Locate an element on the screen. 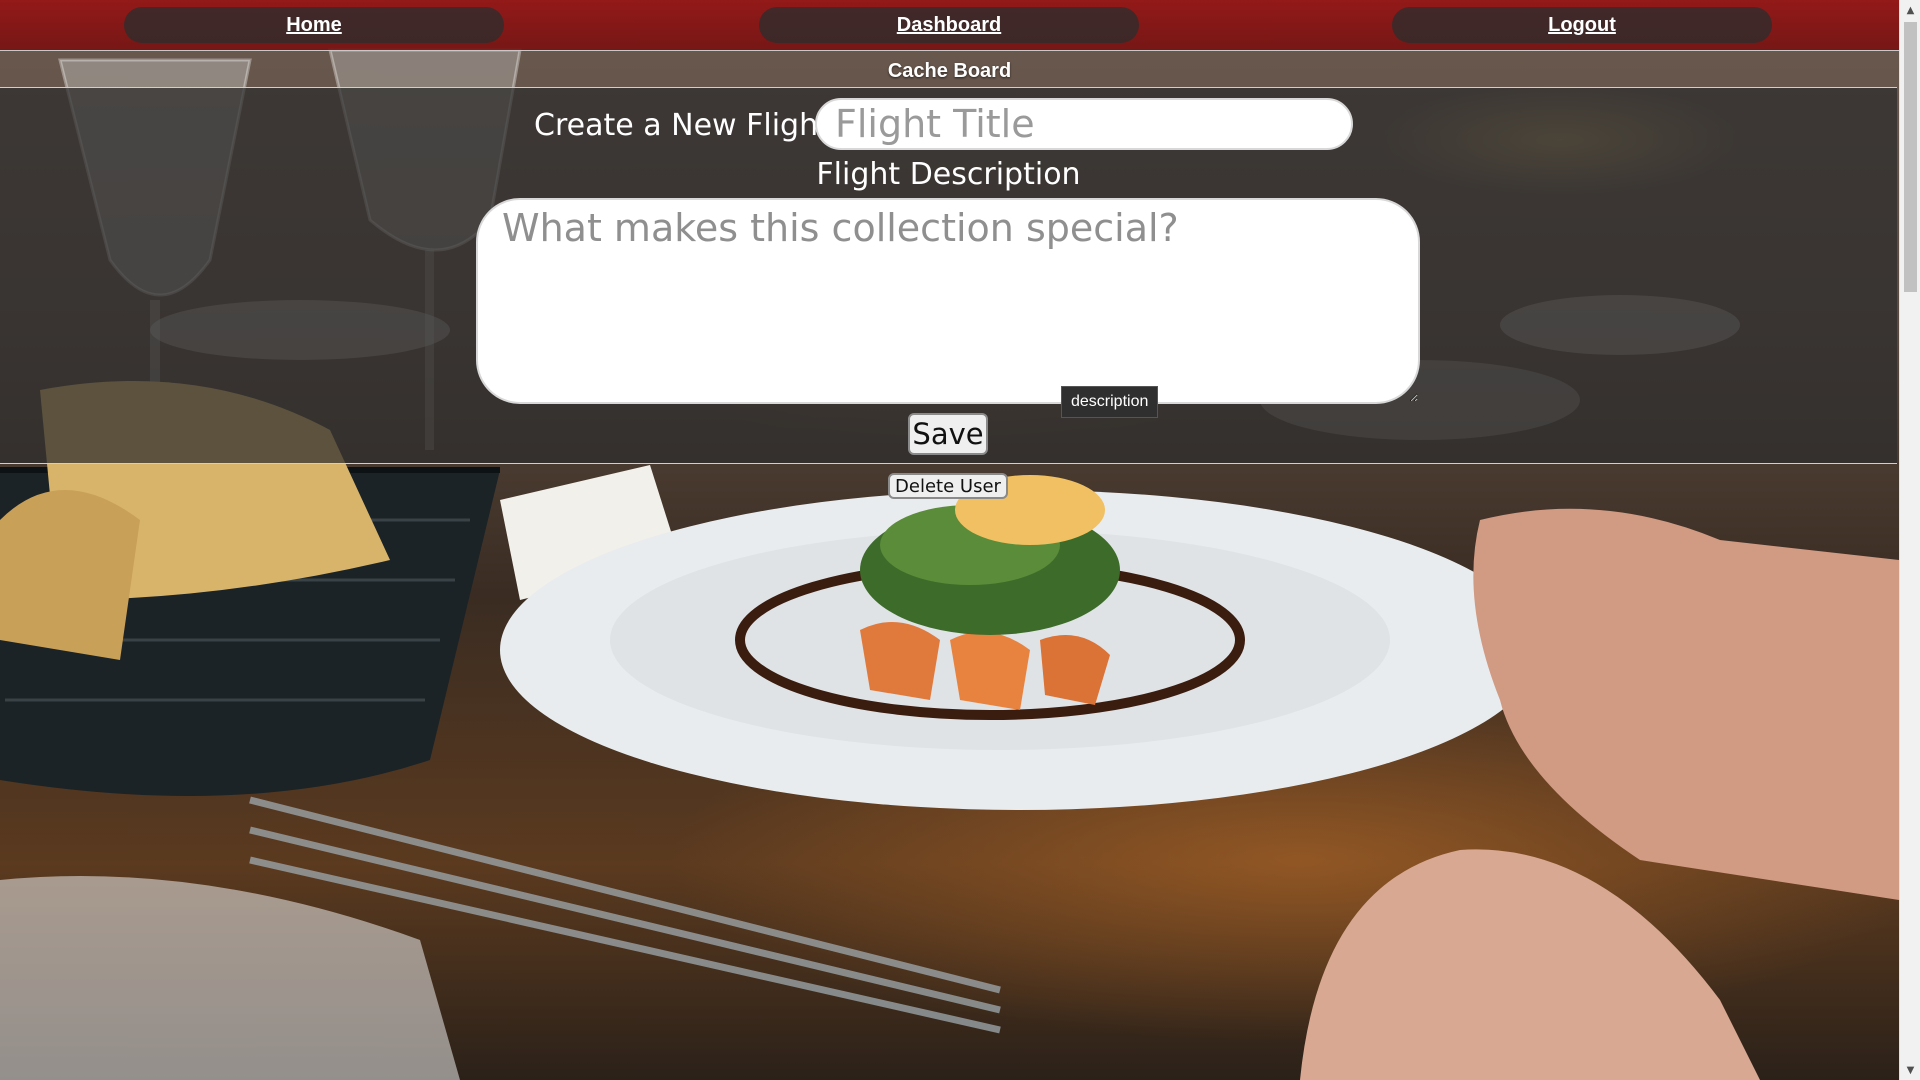 This screenshot has width=1920, height=1080. top-navbar: Home Dashboard Logout is located at coordinates (949, 25).